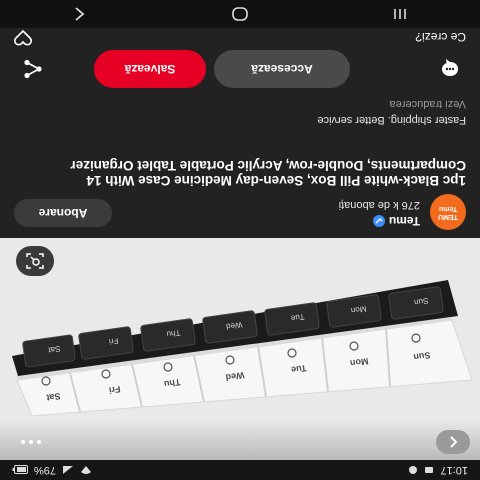  I want to click on svg-text: Sat, so click(54, 349).